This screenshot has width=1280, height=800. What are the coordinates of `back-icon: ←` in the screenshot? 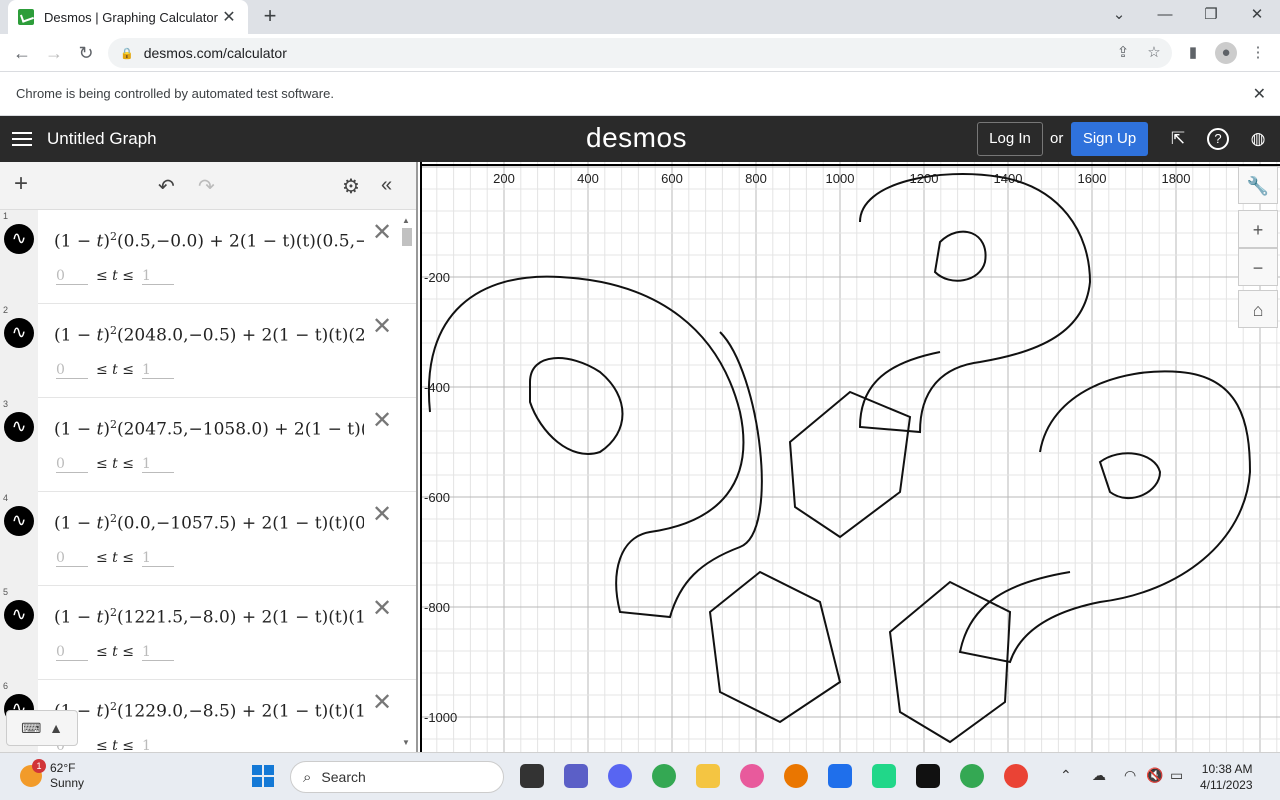 It's located at (22, 53).